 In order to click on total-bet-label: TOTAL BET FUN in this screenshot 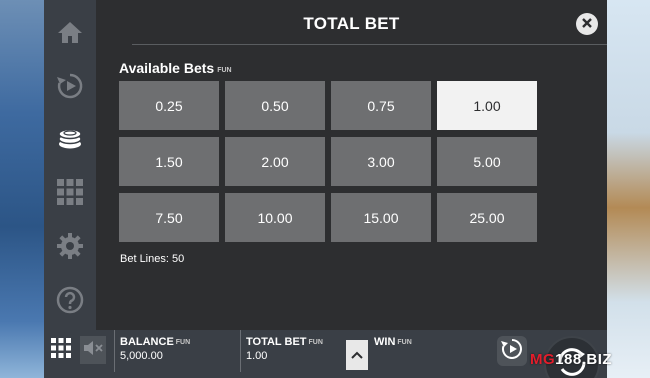, I will do `click(284, 342)`.